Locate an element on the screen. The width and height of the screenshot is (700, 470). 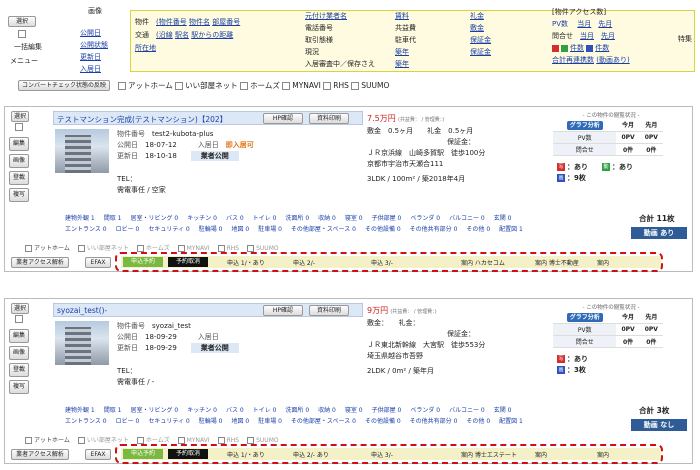
update-date: 18-10-18 is located at coordinates (161, 156).